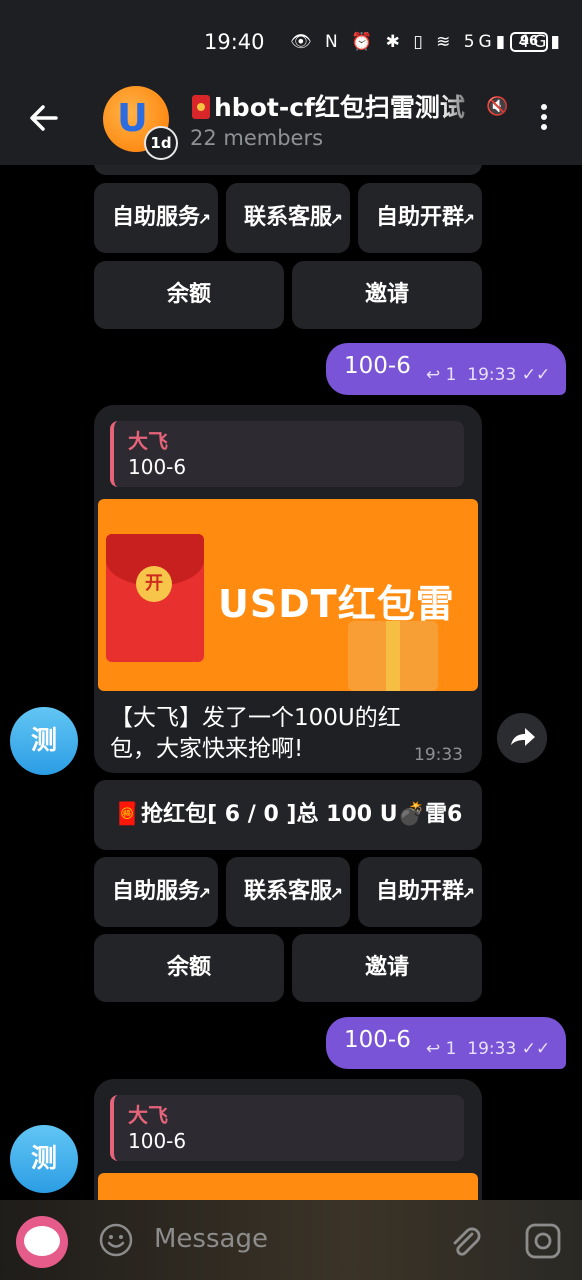 The height and width of the screenshot is (1280, 582). Describe the element at coordinates (466, 1242) in the screenshot. I see `attach-icon` at that location.